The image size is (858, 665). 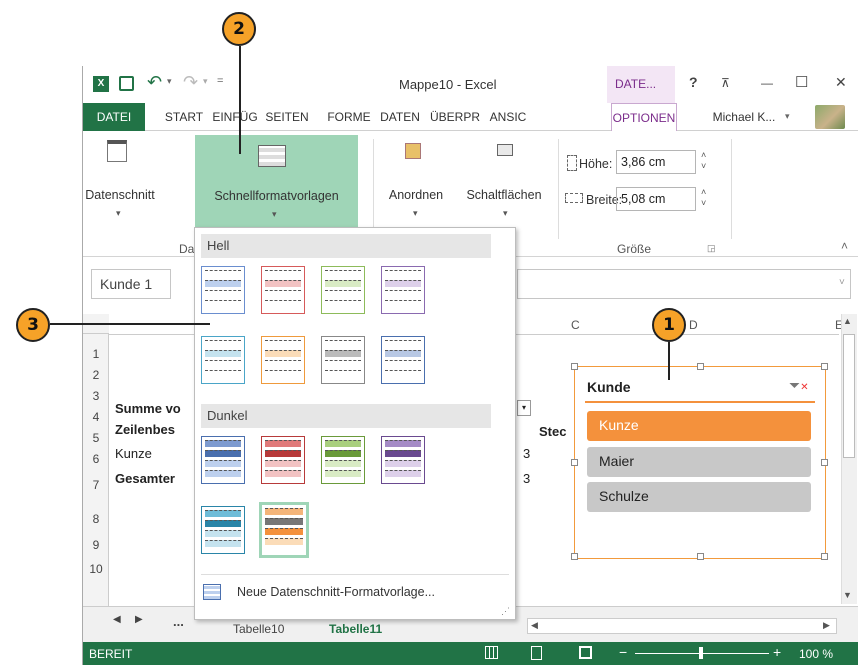 I want to click on maximize-button: ☐, so click(x=801, y=82).